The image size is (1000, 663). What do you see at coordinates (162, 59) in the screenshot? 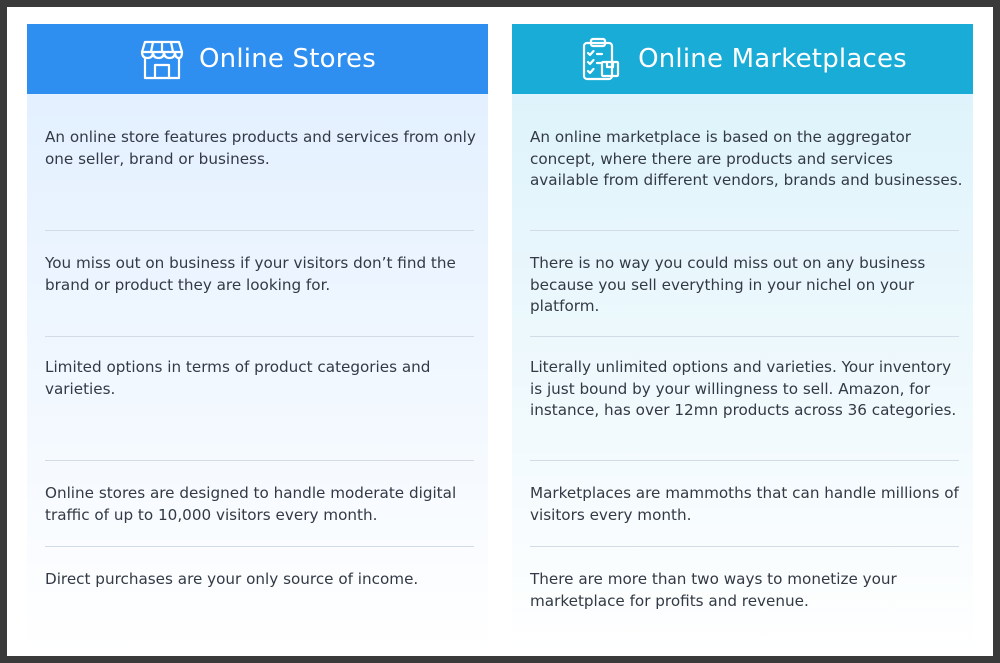
I see `storefront-icon` at bounding box center [162, 59].